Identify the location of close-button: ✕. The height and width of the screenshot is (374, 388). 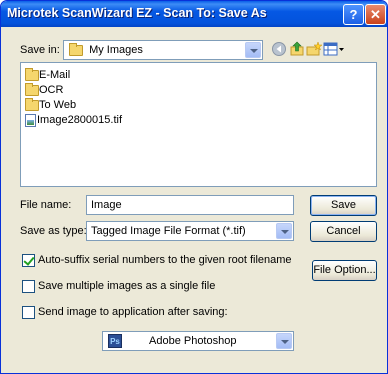
(375, 14).